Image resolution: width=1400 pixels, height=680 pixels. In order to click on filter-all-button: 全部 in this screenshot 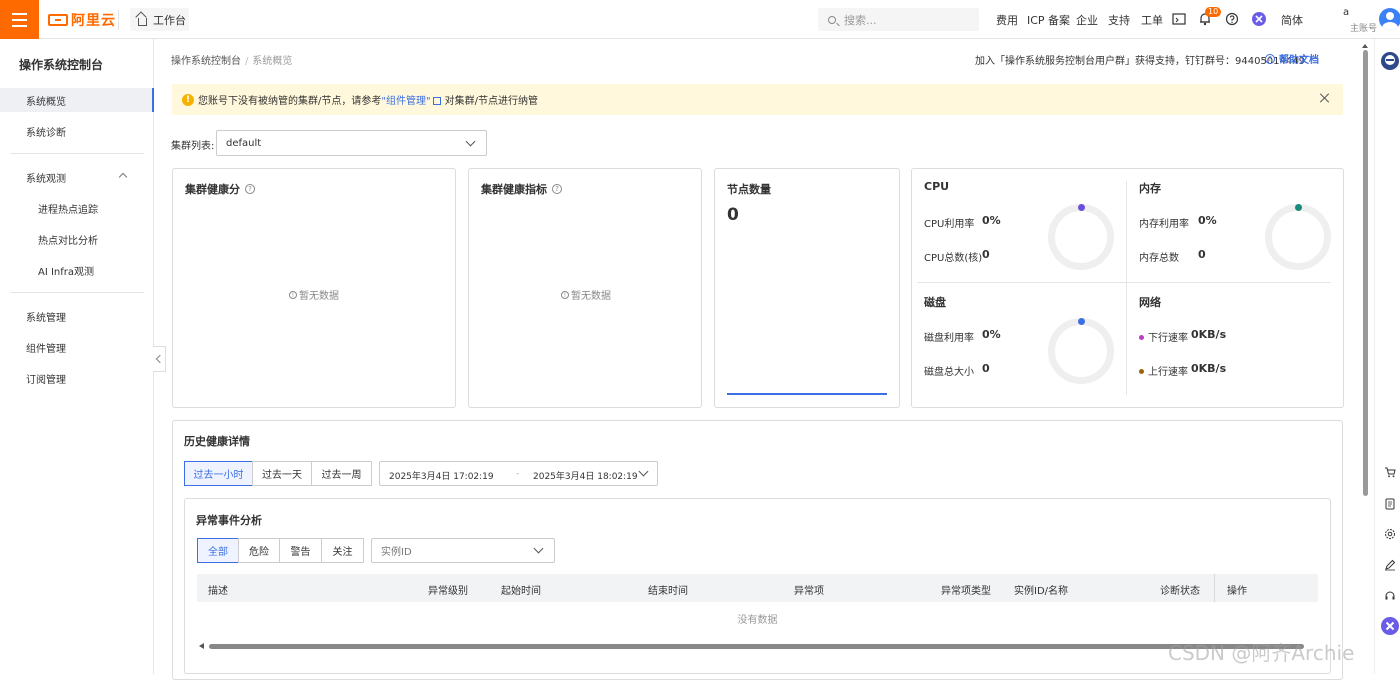, I will do `click(218, 550)`.